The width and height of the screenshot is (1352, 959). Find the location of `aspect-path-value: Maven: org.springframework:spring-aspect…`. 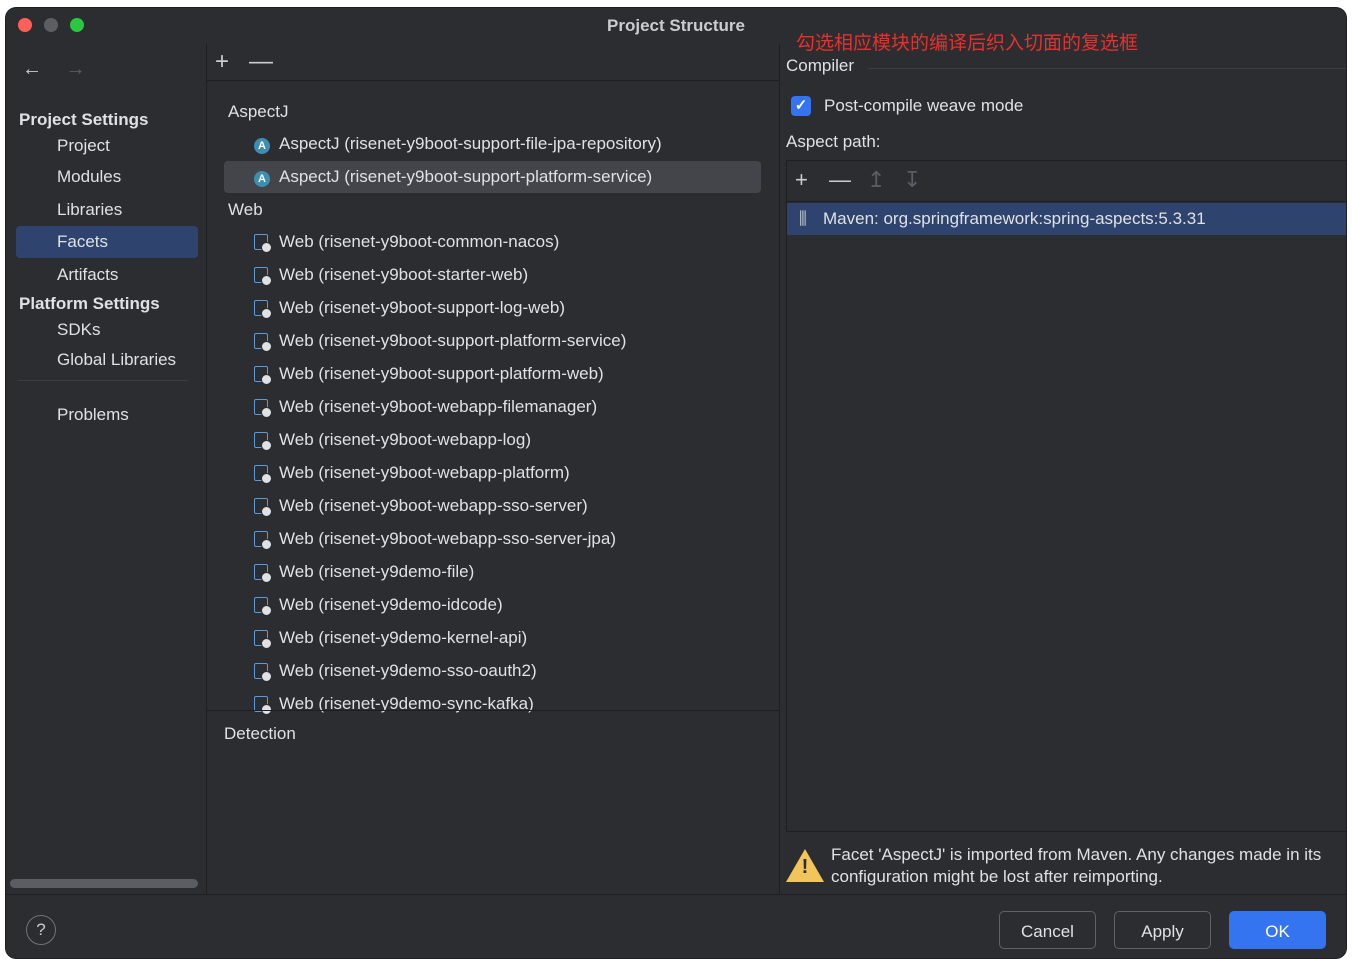

aspect-path-value: Maven: org.springframework:spring-aspect… is located at coordinates (1014, 218).